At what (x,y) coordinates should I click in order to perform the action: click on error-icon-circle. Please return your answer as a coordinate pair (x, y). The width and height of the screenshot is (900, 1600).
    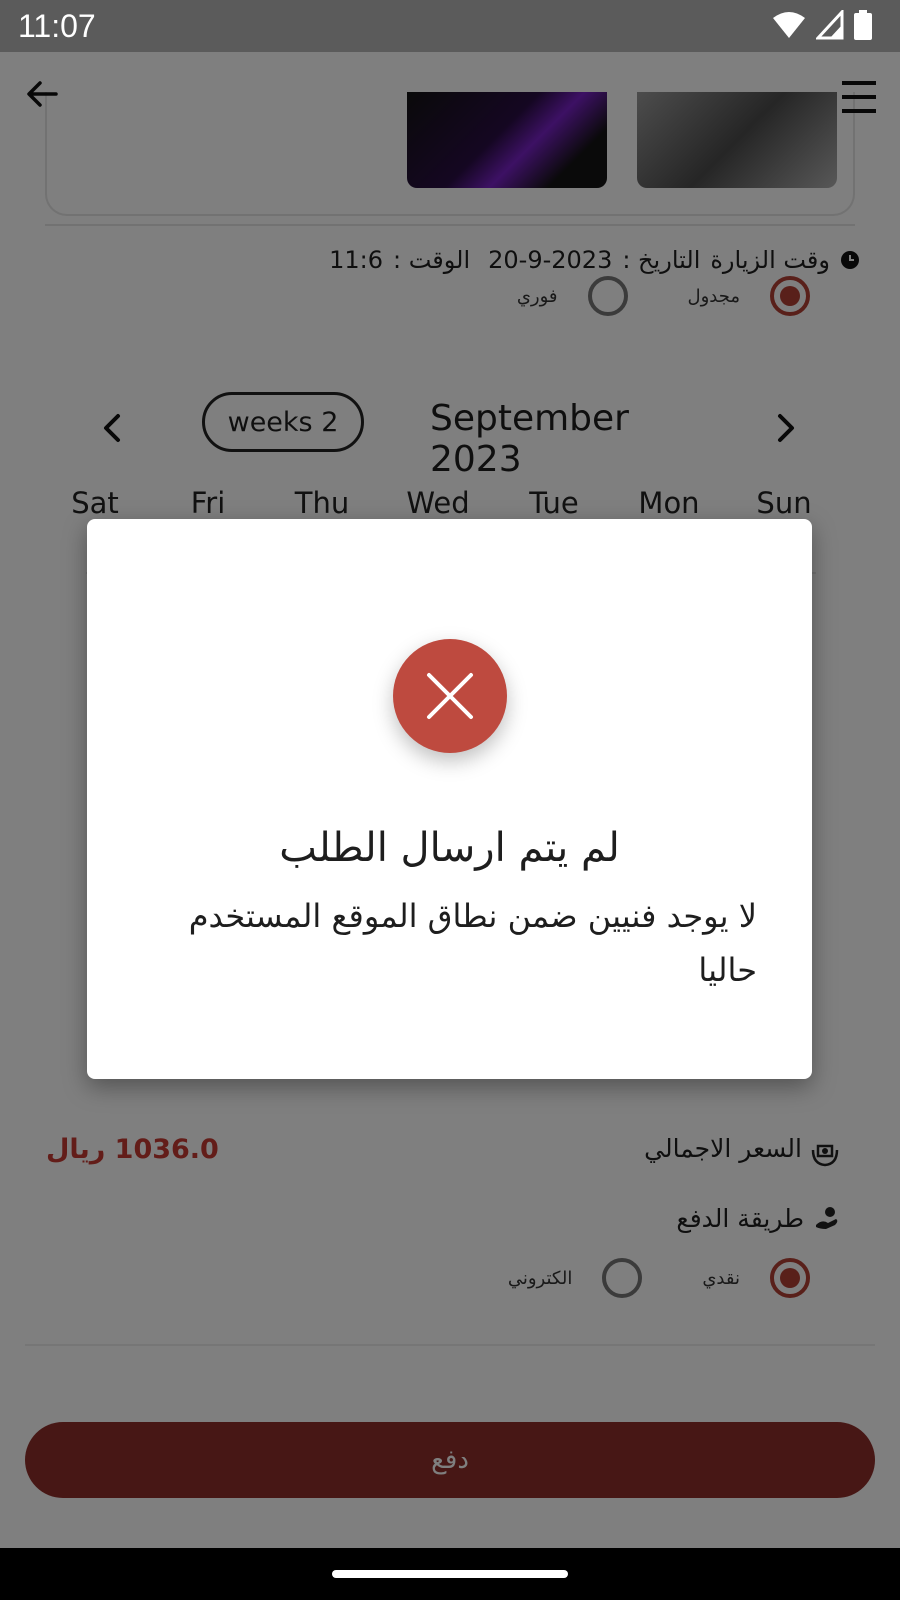
    Looking at the image, I should click on (450, 696).